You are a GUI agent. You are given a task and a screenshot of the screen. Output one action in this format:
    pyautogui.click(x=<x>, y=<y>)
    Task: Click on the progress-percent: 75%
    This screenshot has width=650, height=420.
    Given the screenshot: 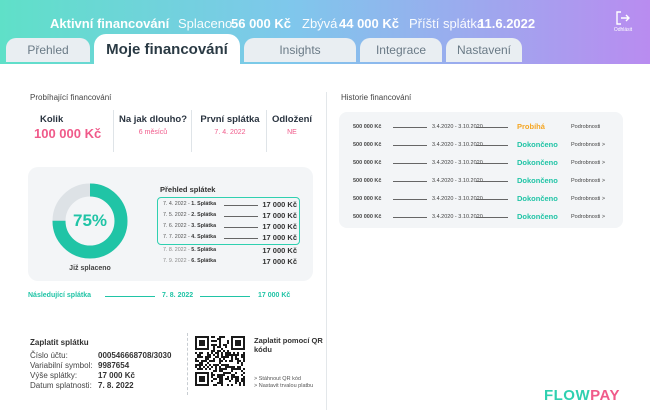 What is the action you would take?
    pyautogui.click(x=90, y=220)
    